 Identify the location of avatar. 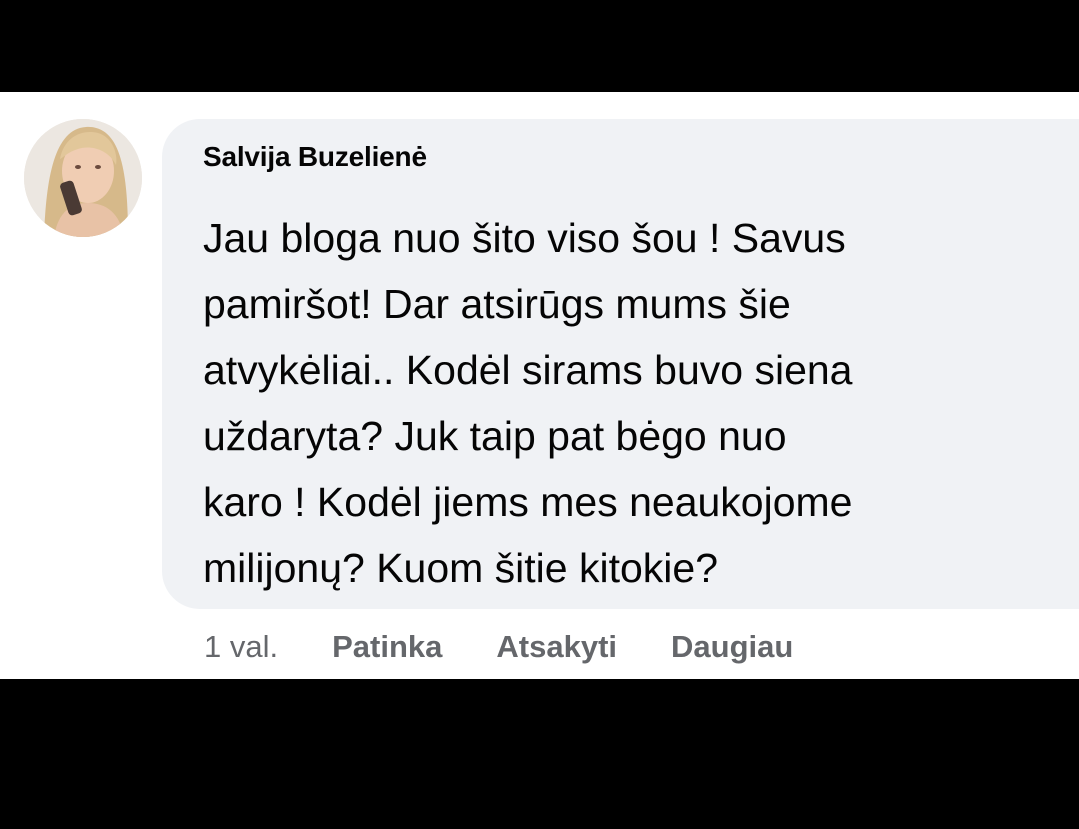
(83, 178).